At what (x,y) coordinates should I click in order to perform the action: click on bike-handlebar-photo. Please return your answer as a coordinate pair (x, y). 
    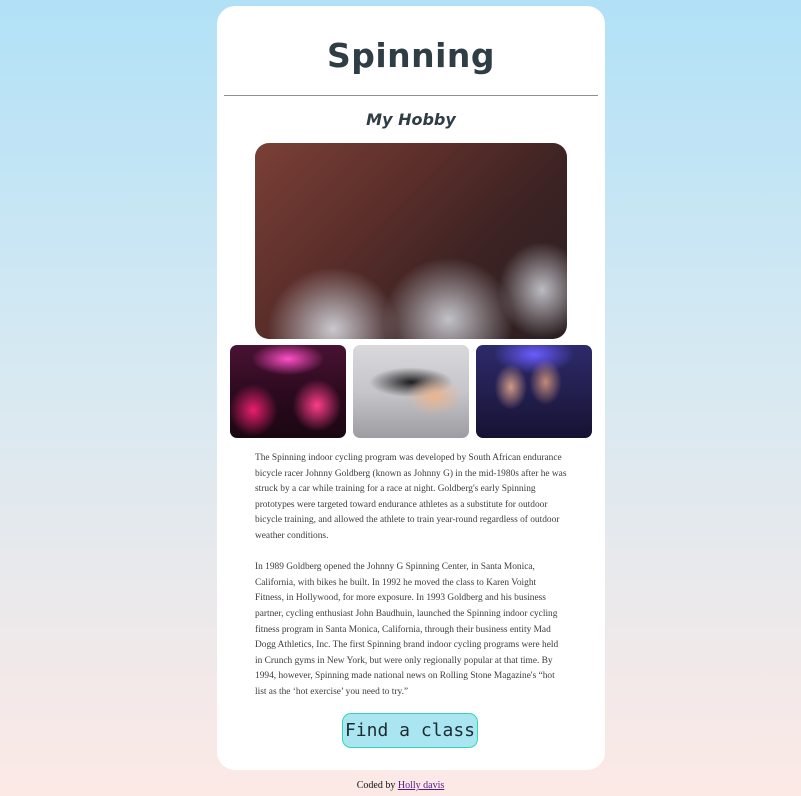
    Looking at the image, I should click on (411, 391).